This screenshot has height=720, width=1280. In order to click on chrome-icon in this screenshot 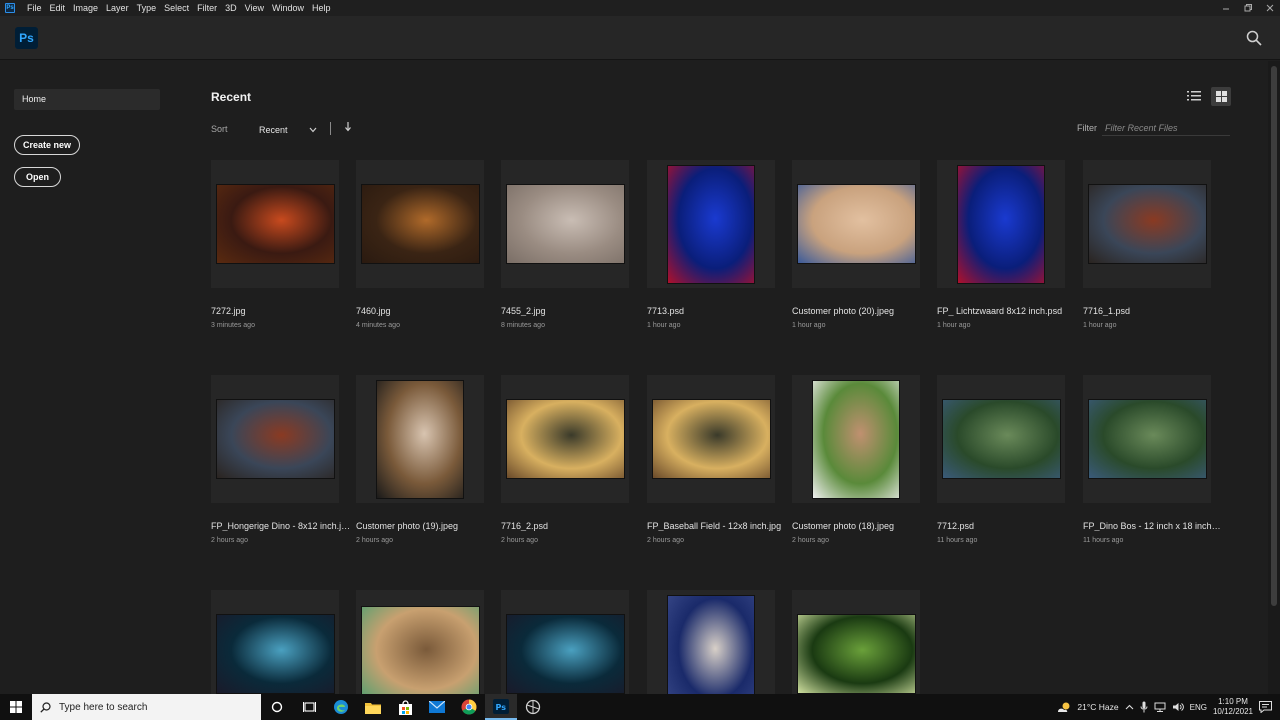, I will do `click(469, 707)`.